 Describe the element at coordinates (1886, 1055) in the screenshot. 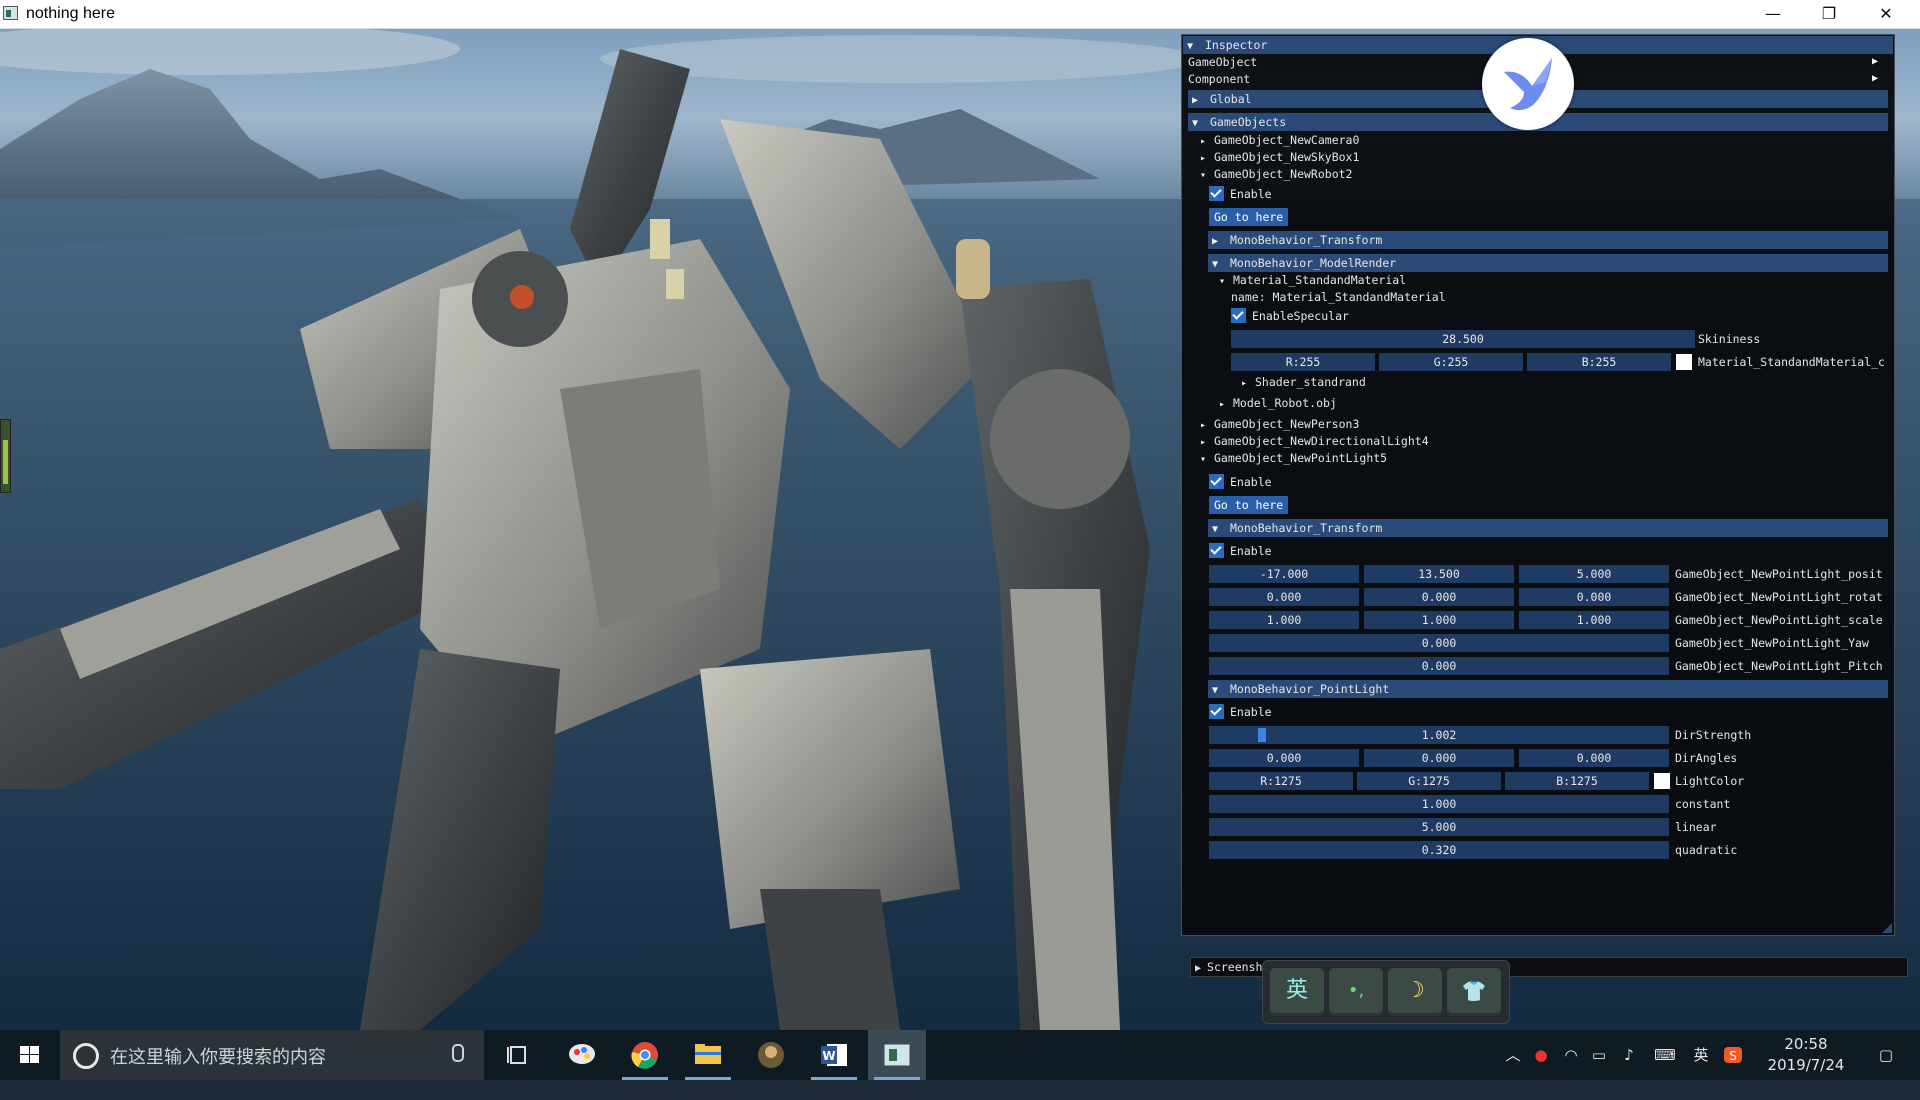

I see `notification-center-icon: ▢` at that location.